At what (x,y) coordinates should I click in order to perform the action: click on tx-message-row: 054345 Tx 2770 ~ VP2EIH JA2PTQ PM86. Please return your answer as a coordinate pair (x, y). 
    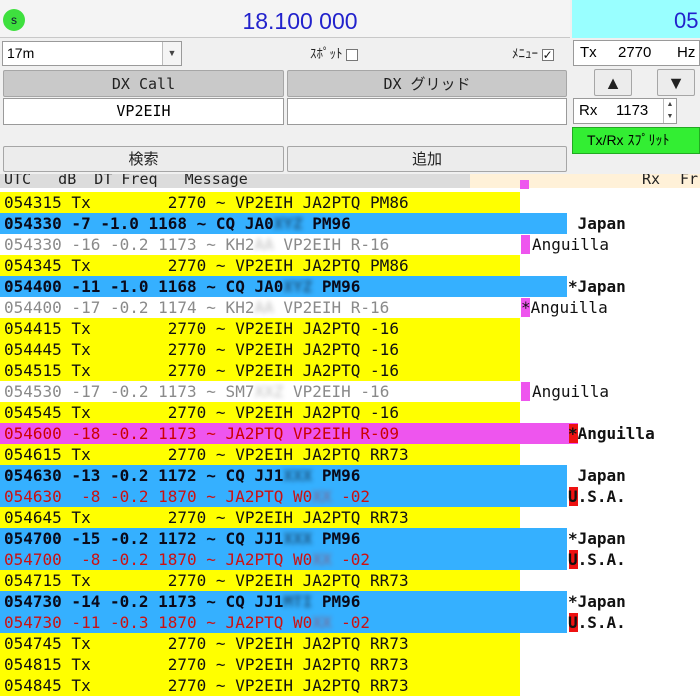
    Looking at the image, I should click on (260, 265).